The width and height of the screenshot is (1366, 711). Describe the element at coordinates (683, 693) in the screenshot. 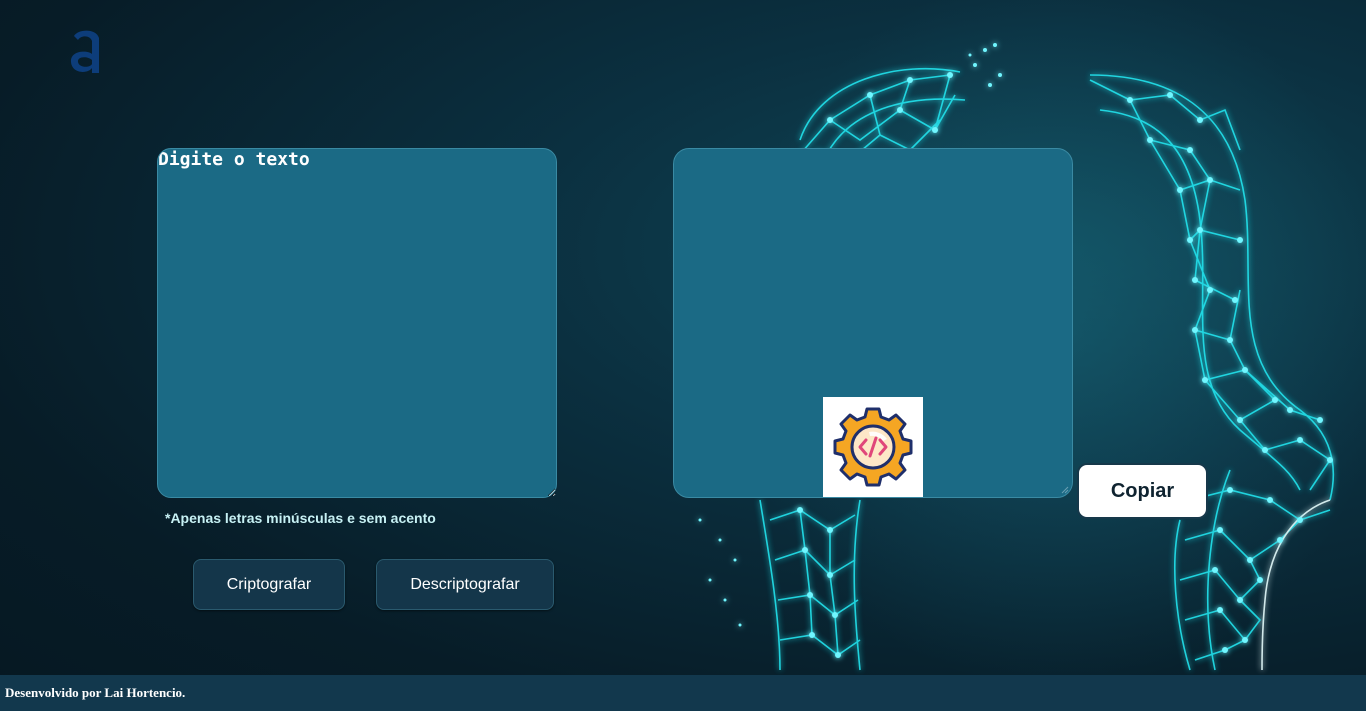

I see `footer: Desenvolvido por Lai Hortencio.` at that location.